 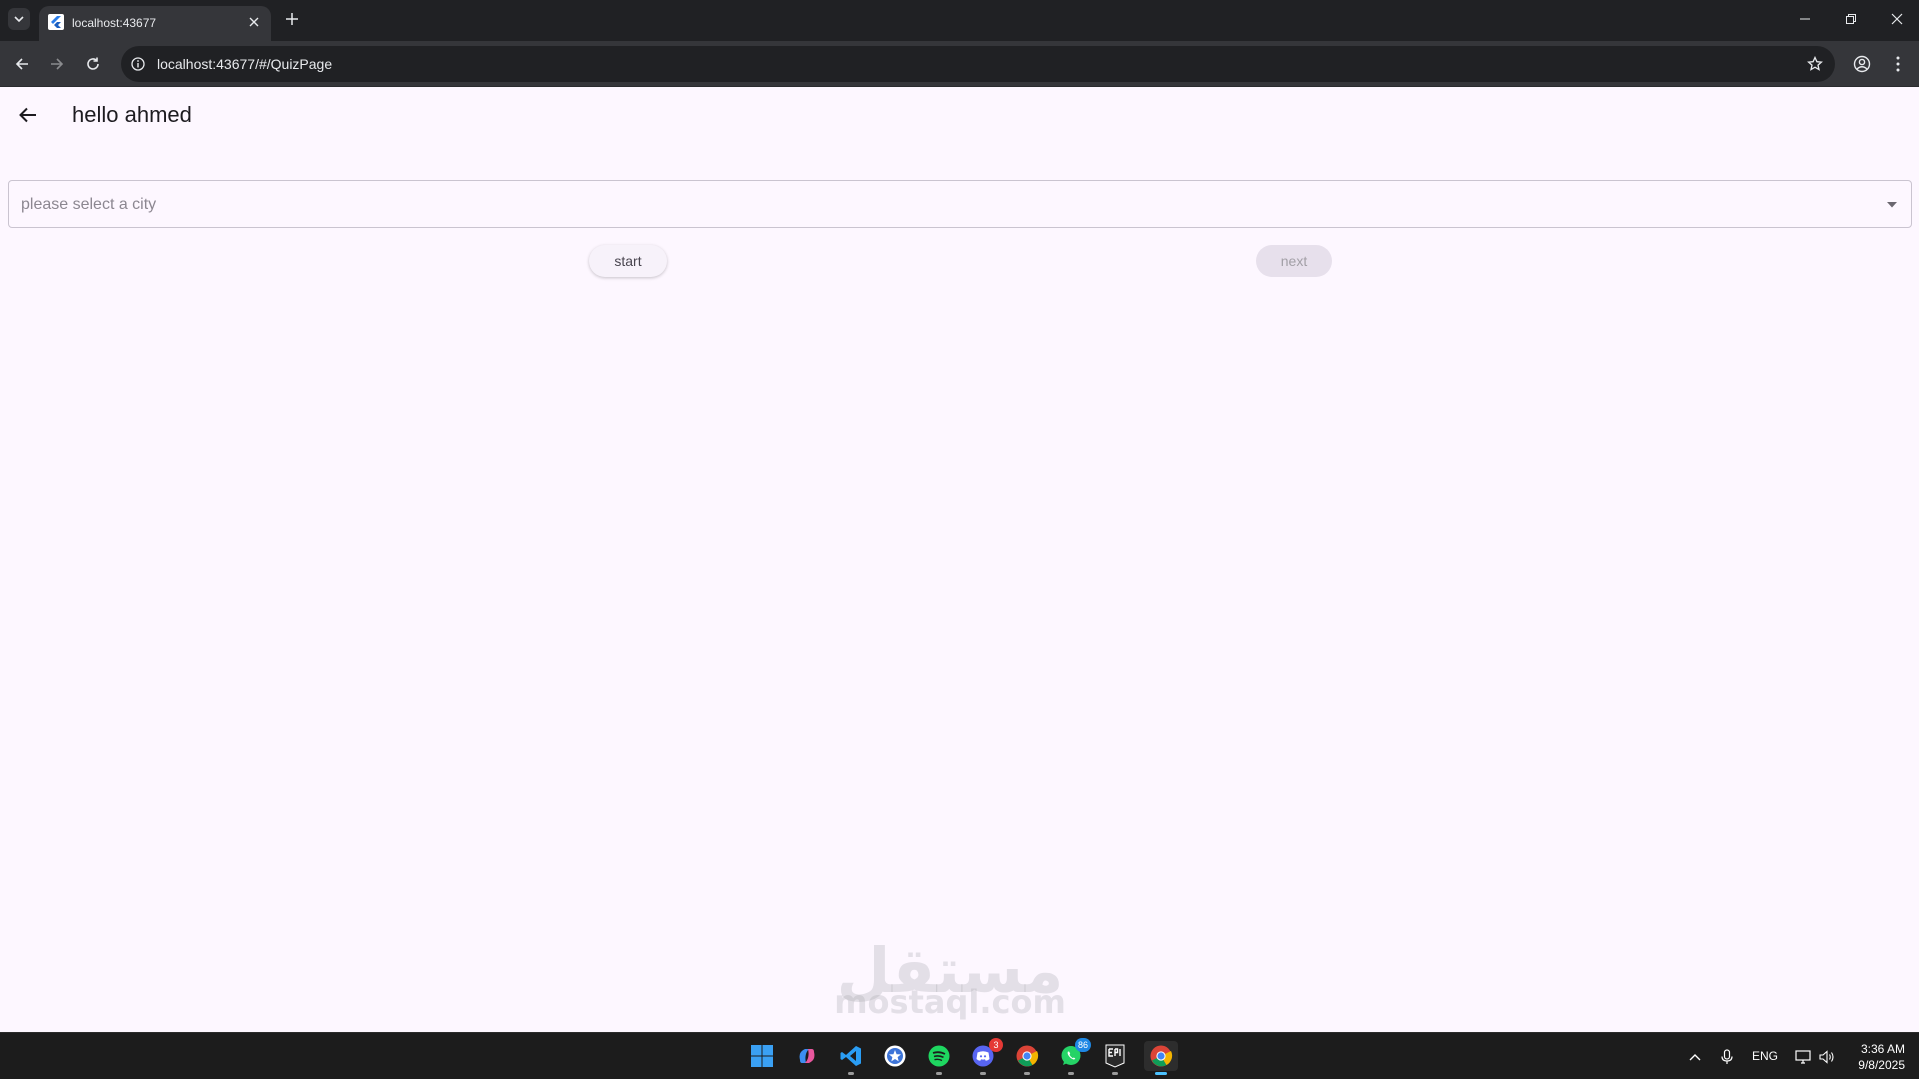 I want to click on restore-icon, so click(x=1851, y=19).